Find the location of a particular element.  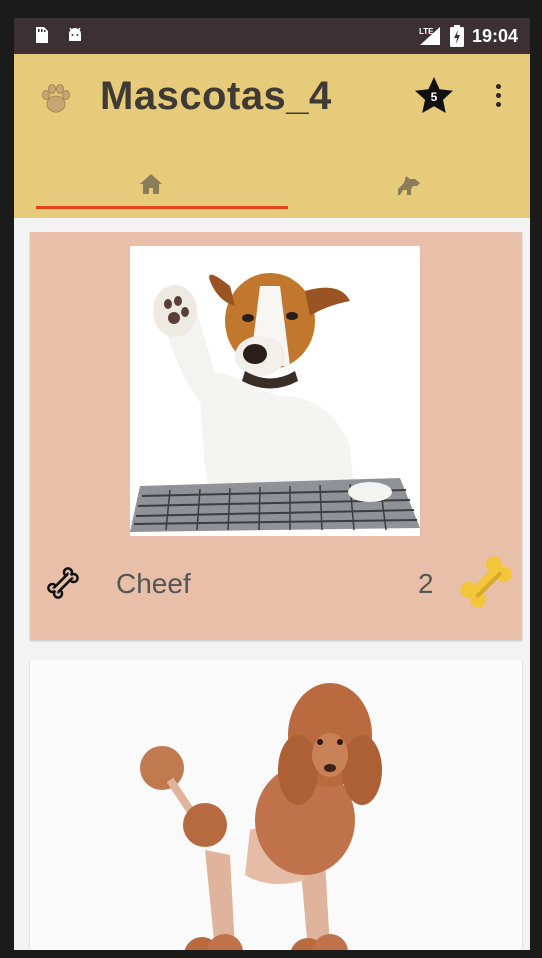

dog-icon is located at coordinates (409, 185).